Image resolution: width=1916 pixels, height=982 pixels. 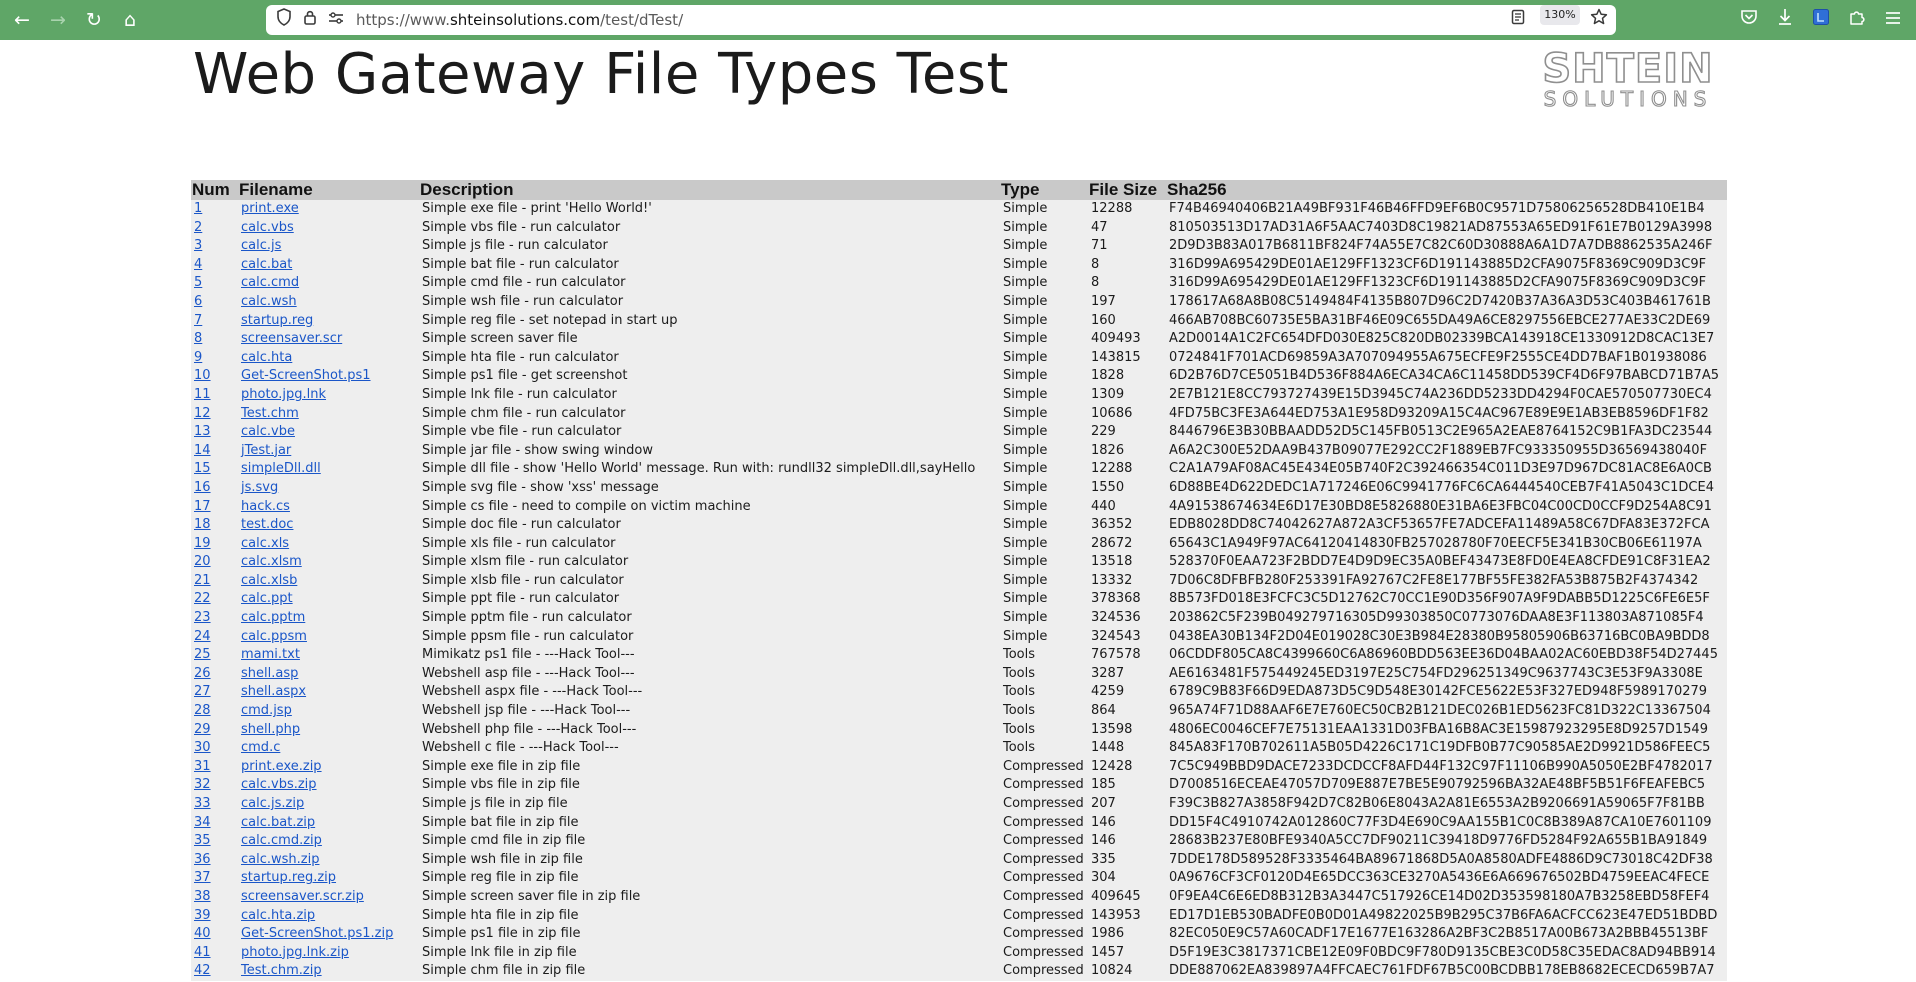 What do you see at coordinates (198, 264) in the screenshot?
I see `row-num-link: 4` at bounding box center [198, 264].